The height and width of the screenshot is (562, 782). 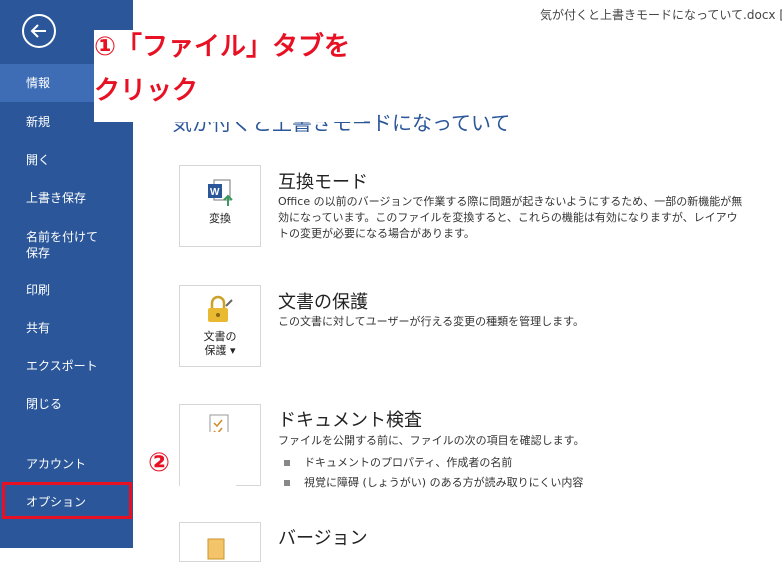 What do you see at coordinates (220, 350) in the screenshot?
I see `protect-label-2: 保護 ▾` at bounding box center [220, 350].